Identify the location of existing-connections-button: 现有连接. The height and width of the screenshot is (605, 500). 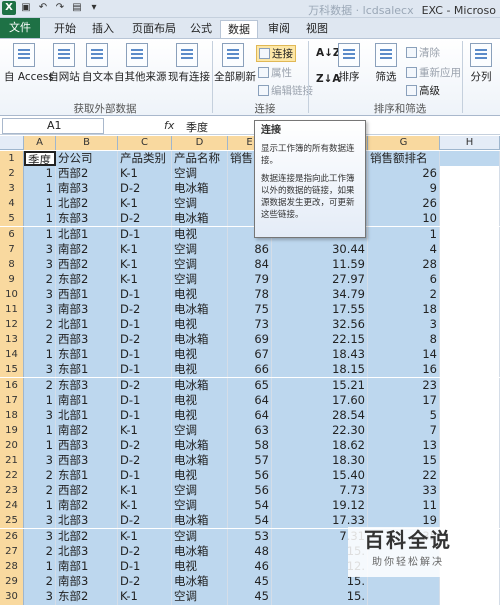
(189, 63).